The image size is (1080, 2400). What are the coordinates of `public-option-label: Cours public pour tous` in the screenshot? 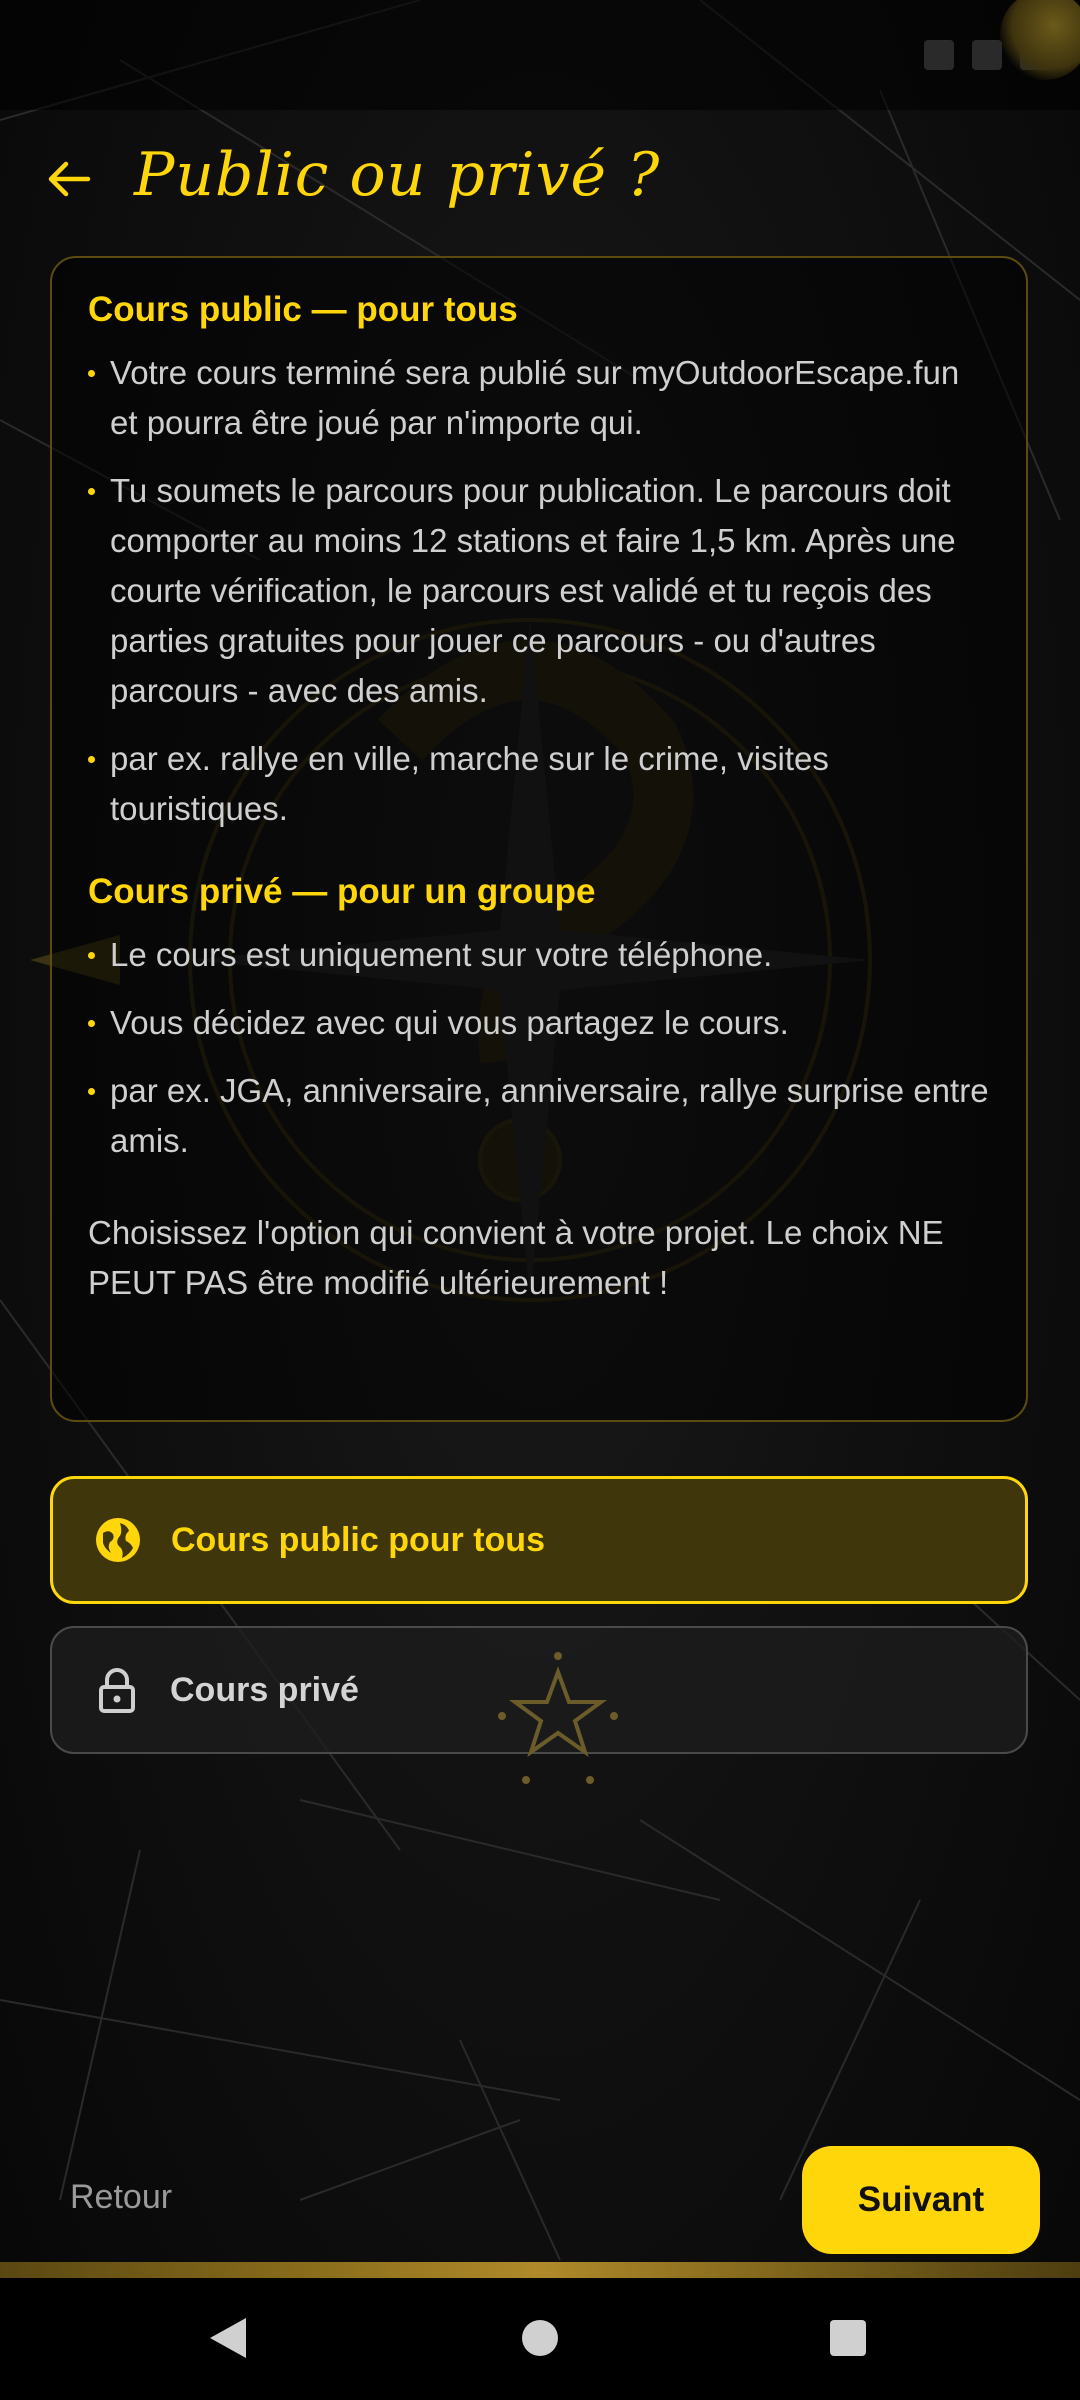 It's located at (358, 1539).